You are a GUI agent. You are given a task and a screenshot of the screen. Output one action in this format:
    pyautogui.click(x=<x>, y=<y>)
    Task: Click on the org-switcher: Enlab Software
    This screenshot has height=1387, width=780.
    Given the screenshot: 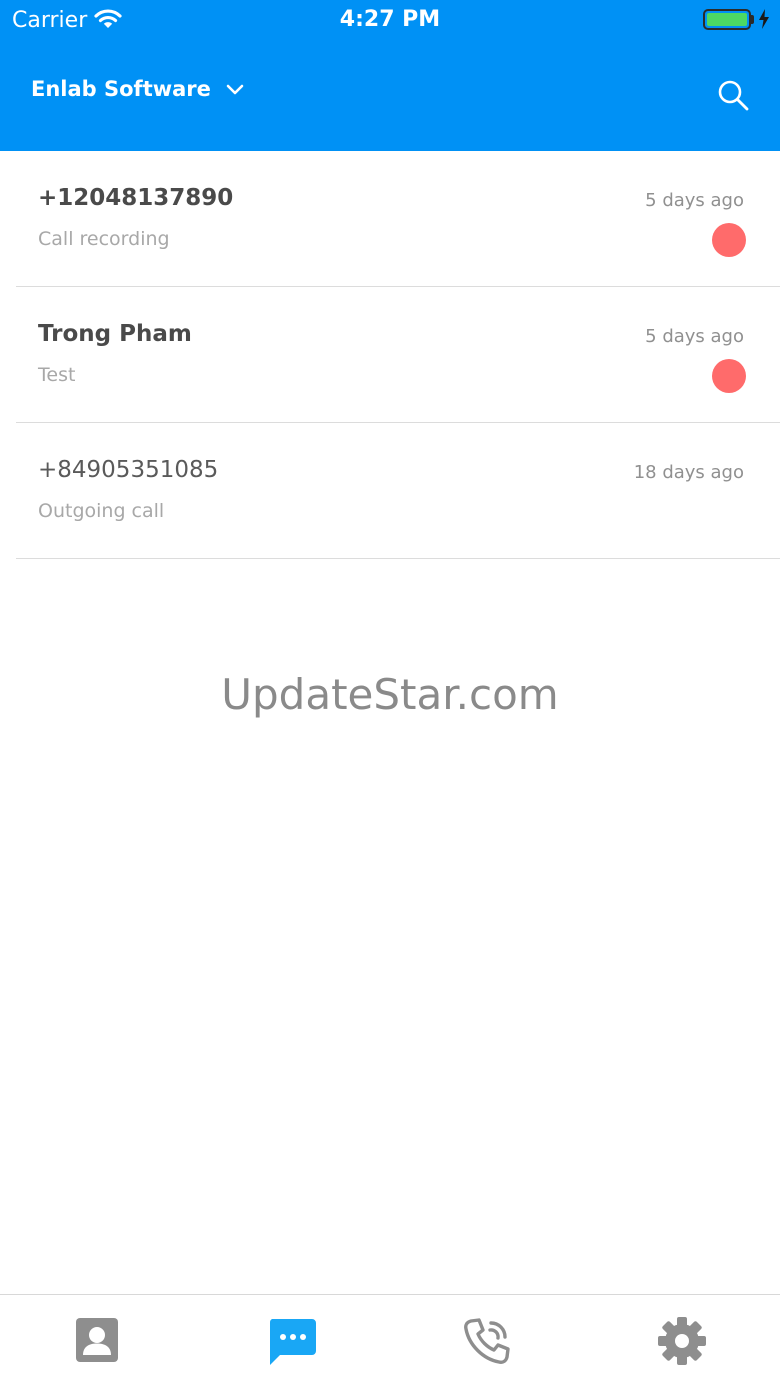 What is the action you would take?
    pyautogui.click(x=137, y=89)
    